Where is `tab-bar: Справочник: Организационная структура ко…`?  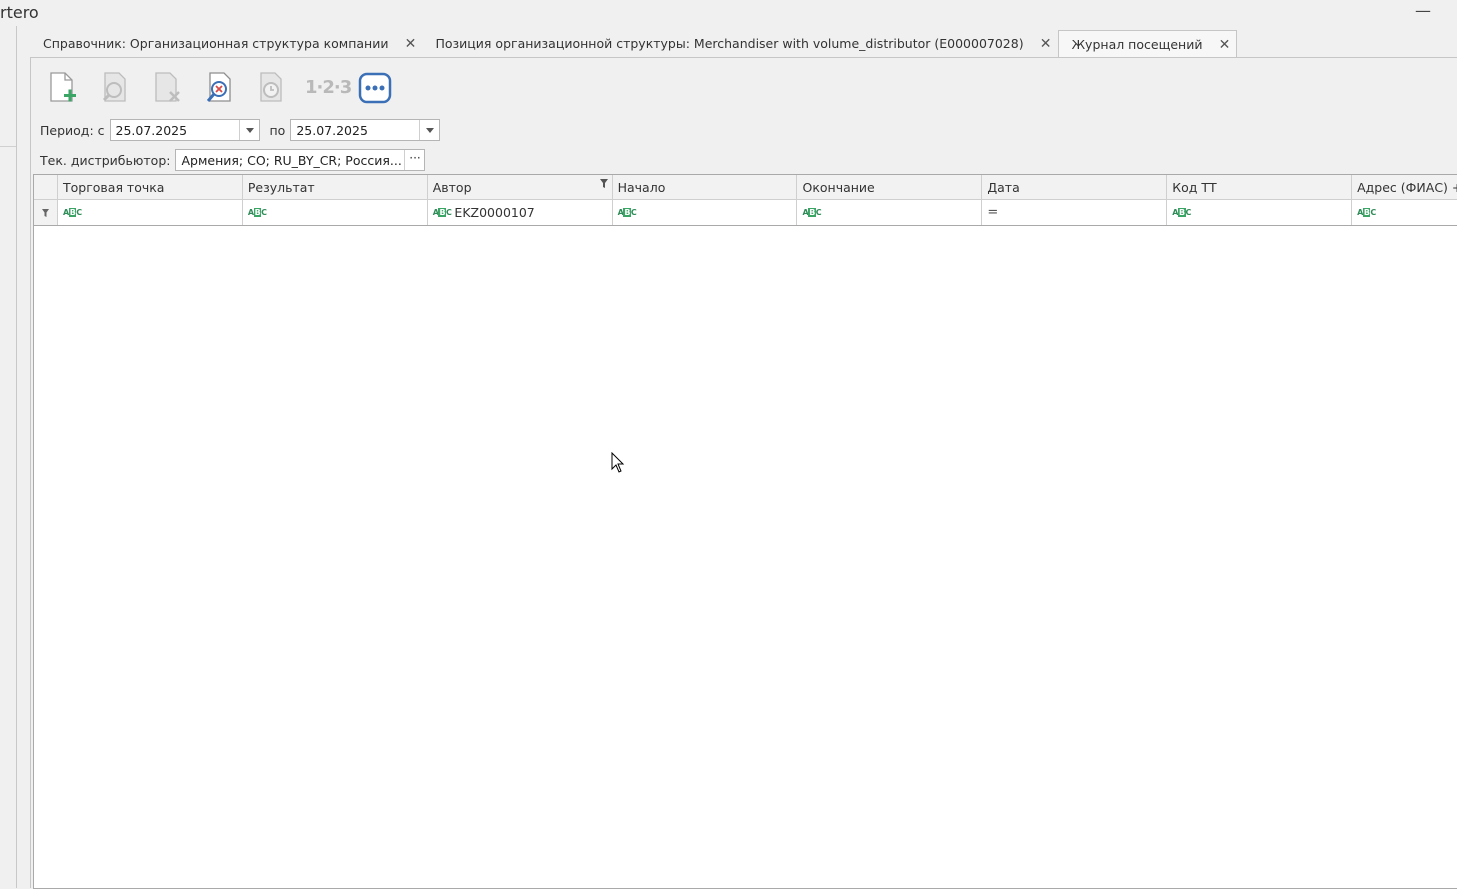
tab-bar: Справочник: Организационная структура ко… is located at coordinates (634, 44).